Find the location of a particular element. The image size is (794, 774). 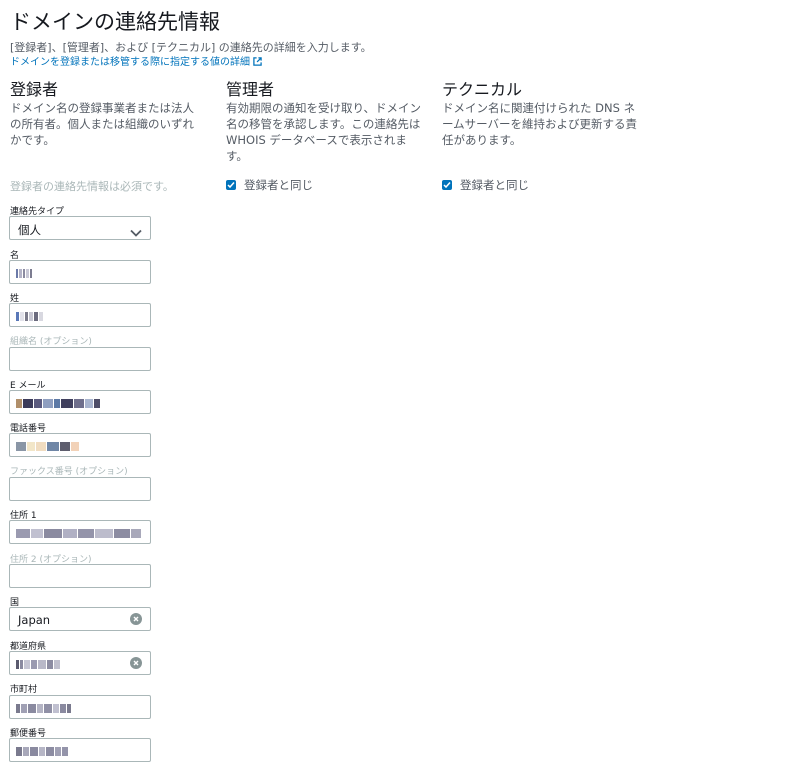

first-name-input is located at coordinates (80, 272).